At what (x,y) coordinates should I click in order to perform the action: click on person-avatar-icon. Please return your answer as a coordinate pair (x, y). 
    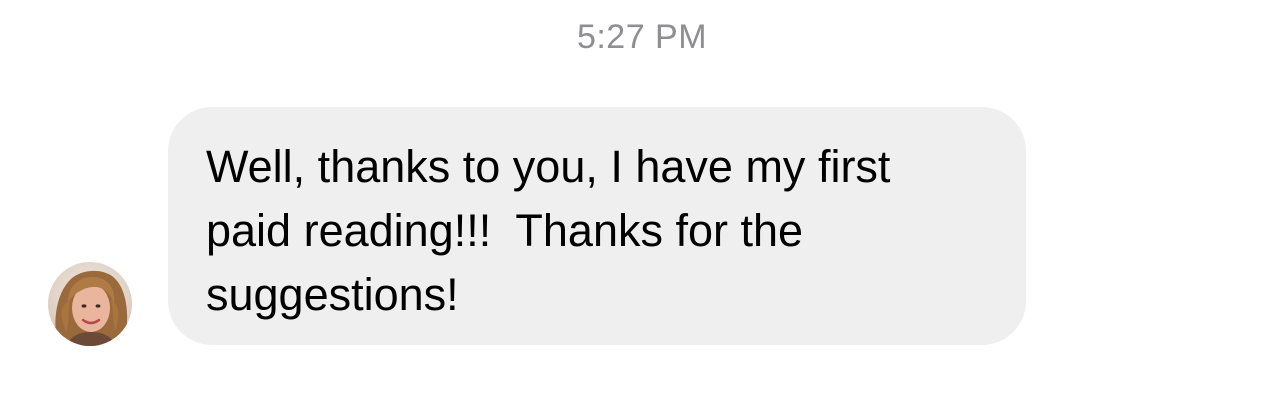
    Looking at the image, I should click on (90, 304).